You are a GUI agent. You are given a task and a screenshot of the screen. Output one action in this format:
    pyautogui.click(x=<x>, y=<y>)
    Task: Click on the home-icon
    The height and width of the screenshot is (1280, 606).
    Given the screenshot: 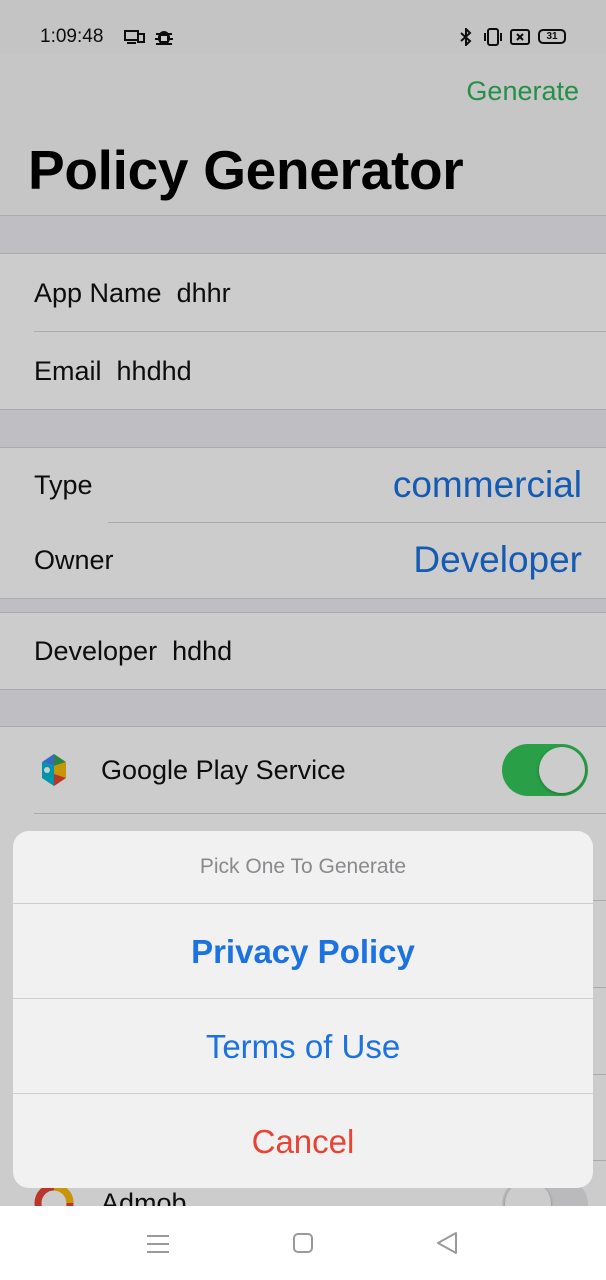 What is the action you would take?
    pyautogui.click(x=303, y=1243)
    